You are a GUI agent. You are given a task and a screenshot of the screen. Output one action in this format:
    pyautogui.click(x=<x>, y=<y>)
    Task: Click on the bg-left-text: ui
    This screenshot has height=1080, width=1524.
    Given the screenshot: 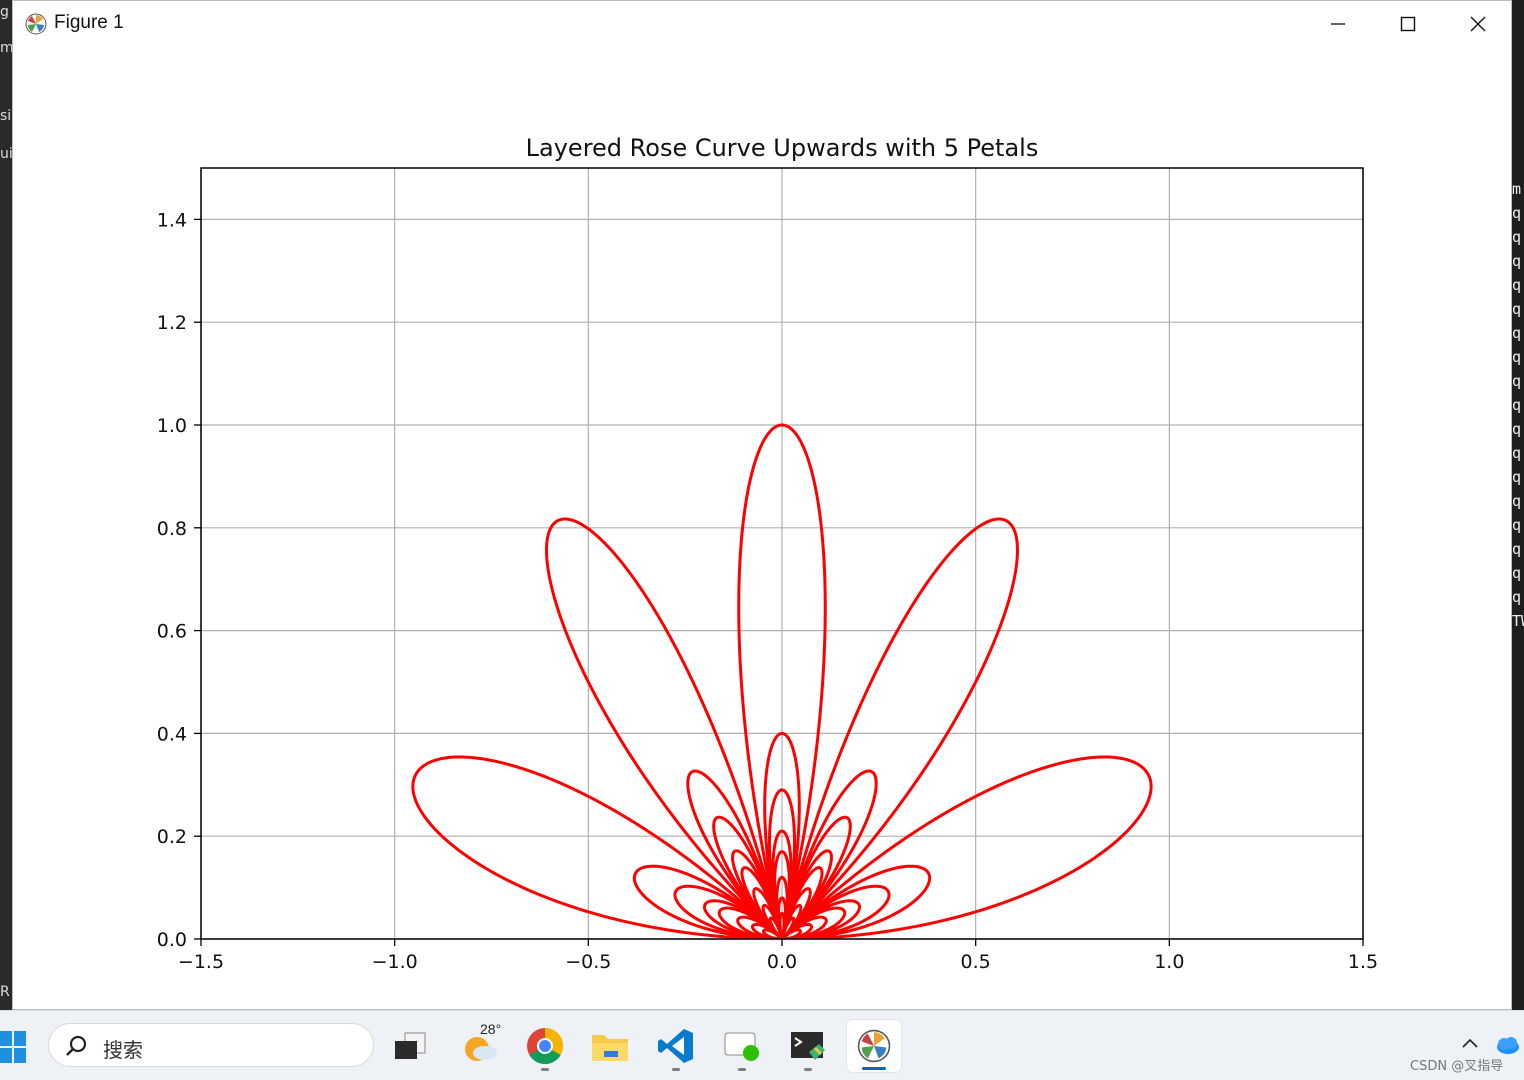 What is the action you would take?
    pyautogui.click(x=6, y=154)
    